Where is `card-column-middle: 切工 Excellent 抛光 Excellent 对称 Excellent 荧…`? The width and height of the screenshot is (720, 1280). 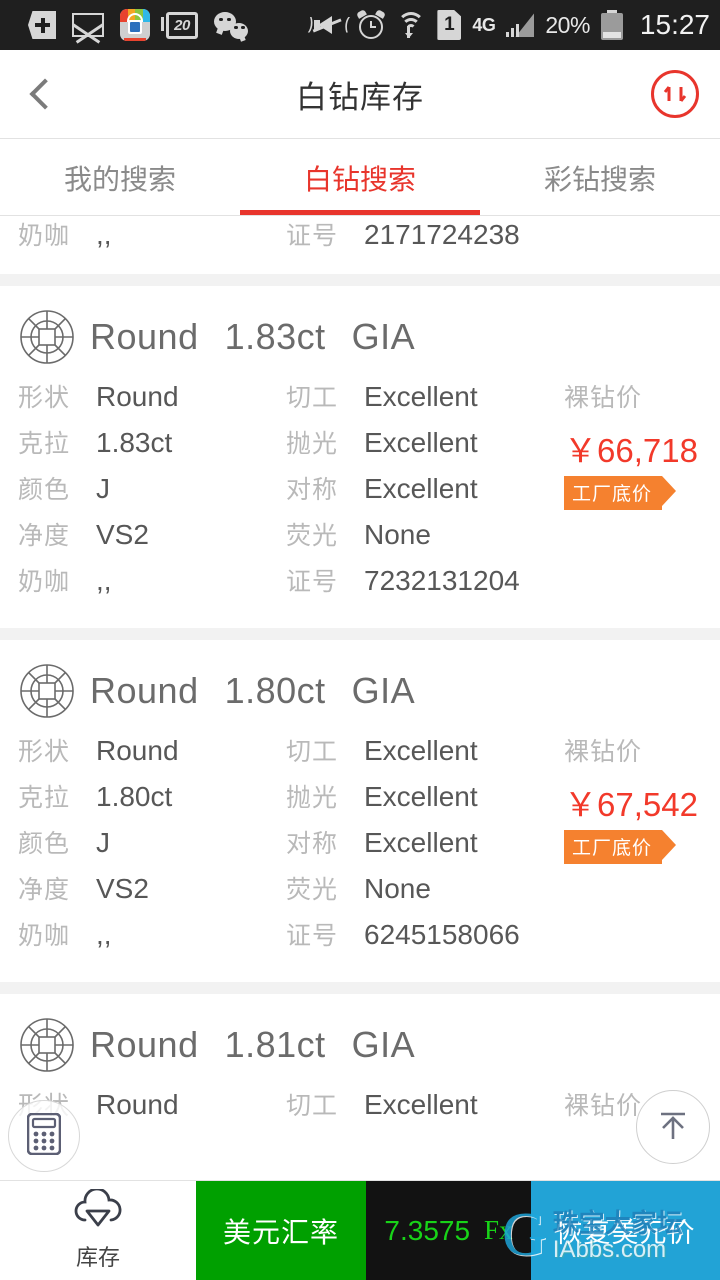 card-column-middle: 切工 Excellent 抛光 Excellent 对称 Excellent 荧… is located at coordinates (421, 493).